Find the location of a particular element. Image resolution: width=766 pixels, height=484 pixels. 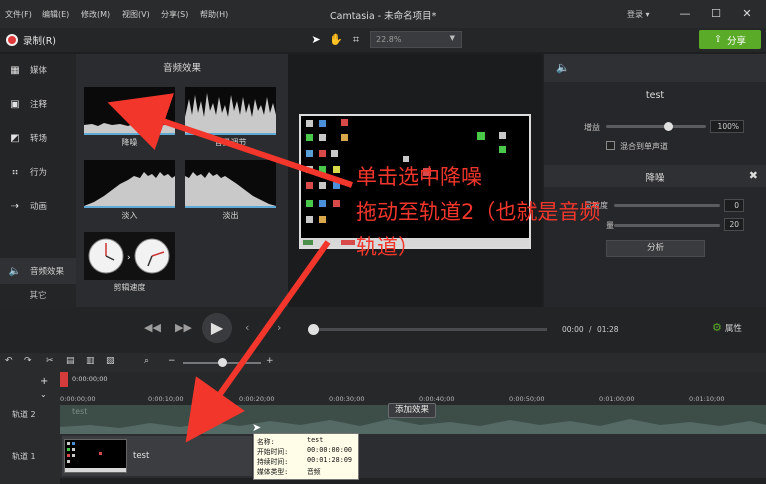

effect-clip-speed: › 剪辑速度 is located at coordinates (129, 262).